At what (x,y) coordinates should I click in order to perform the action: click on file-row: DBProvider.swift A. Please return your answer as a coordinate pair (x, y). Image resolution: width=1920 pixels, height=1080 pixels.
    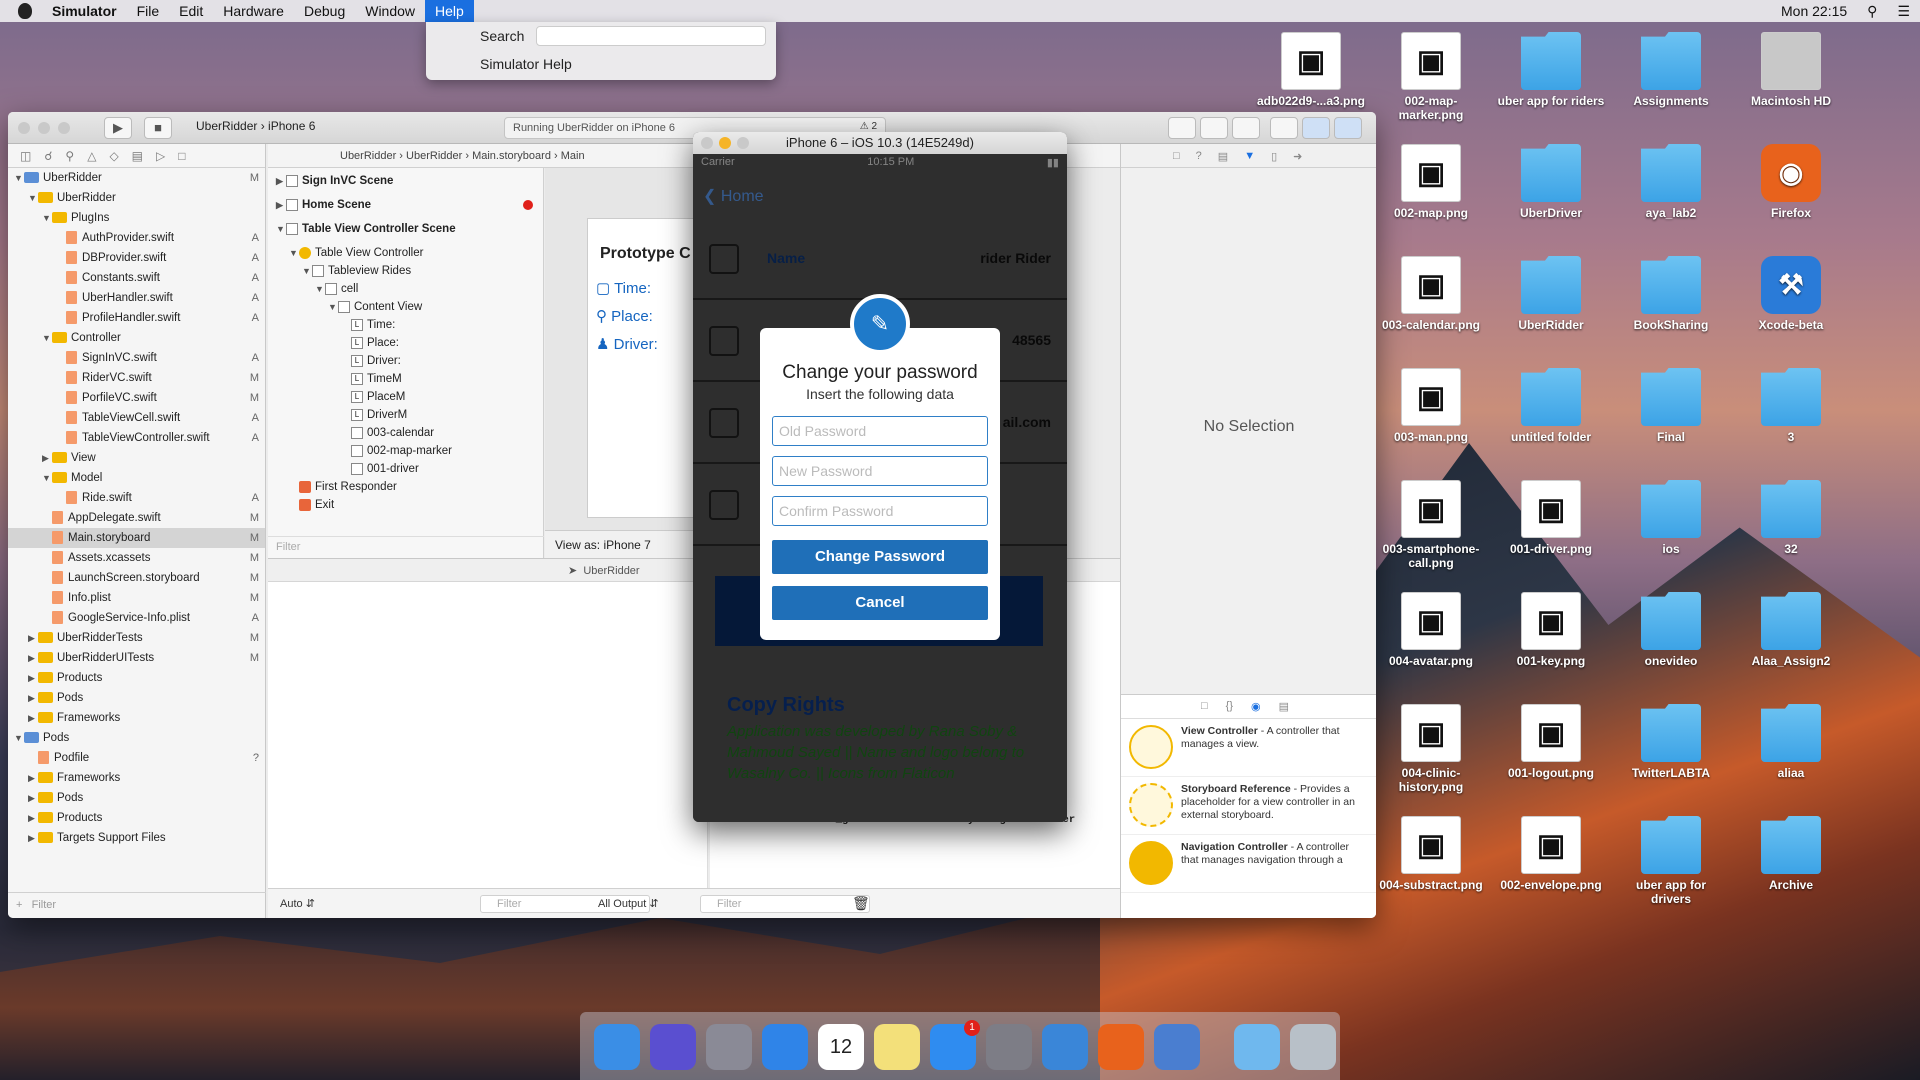
    Looking at the image, I should click on (136, 258).